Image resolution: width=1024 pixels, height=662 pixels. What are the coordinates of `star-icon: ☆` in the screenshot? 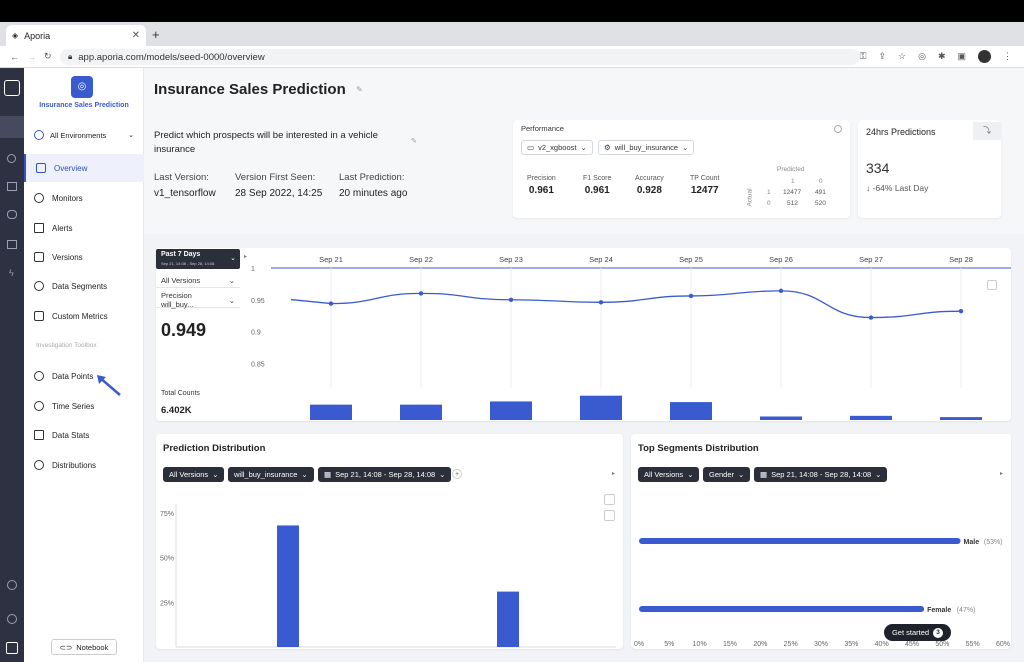 It's located at (902, 56).